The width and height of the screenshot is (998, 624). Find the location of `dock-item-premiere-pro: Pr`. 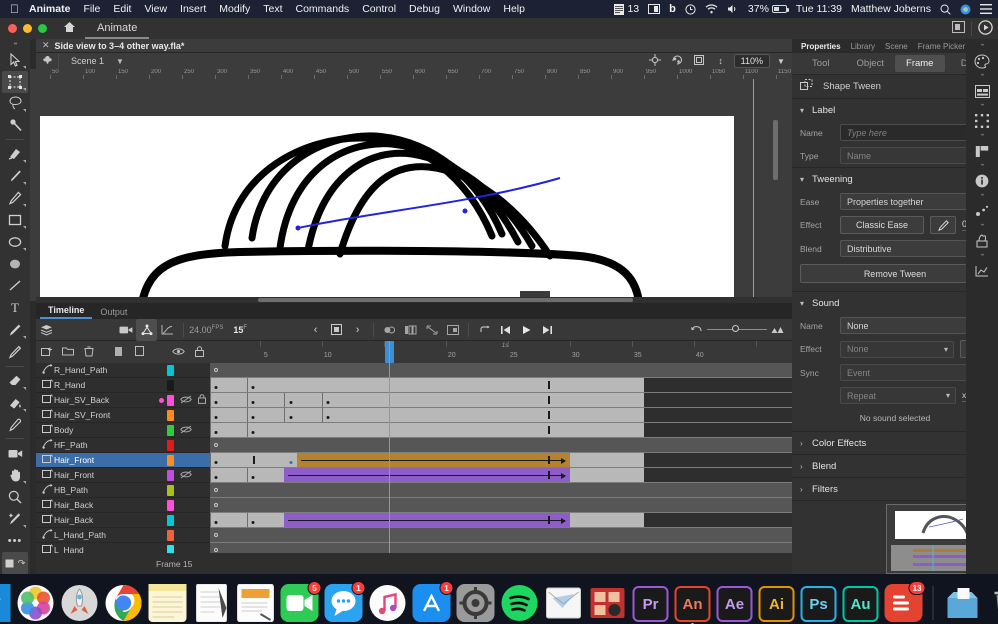

dock-item-premiere-pro: Pr is located at coordinates (650, 604).